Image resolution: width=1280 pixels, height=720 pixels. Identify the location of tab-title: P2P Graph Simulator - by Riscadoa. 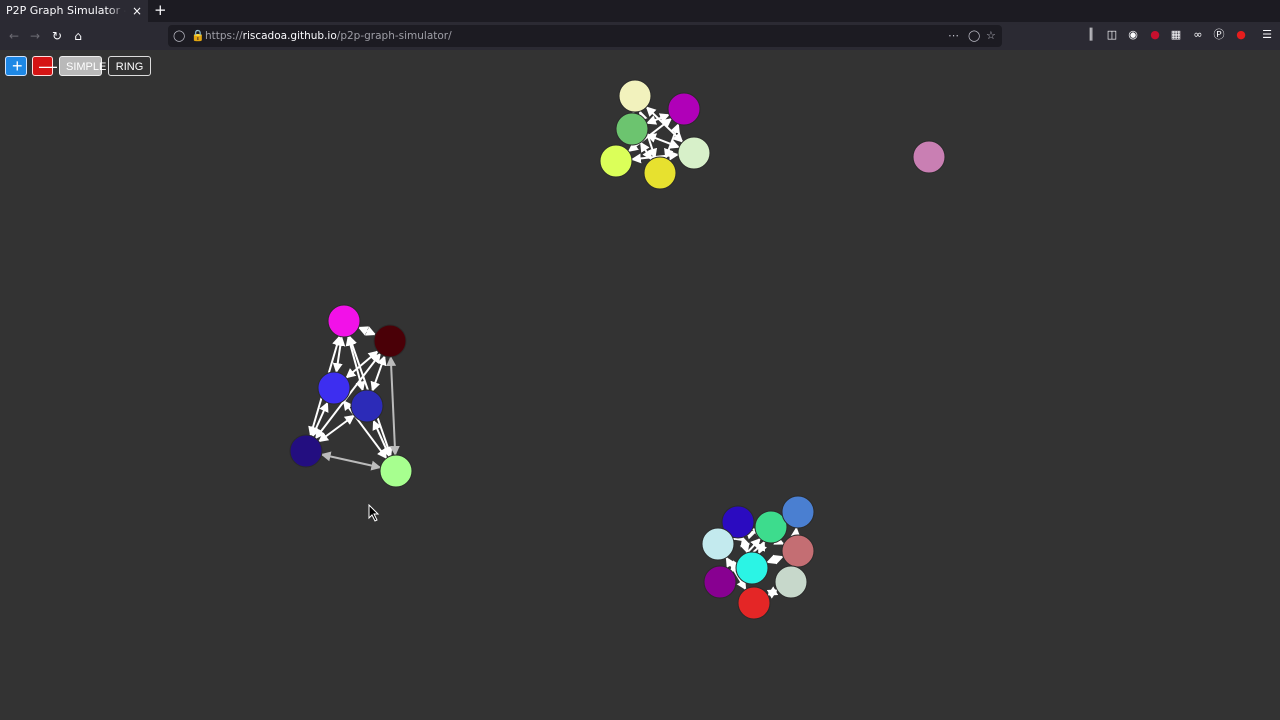
(66, 10).